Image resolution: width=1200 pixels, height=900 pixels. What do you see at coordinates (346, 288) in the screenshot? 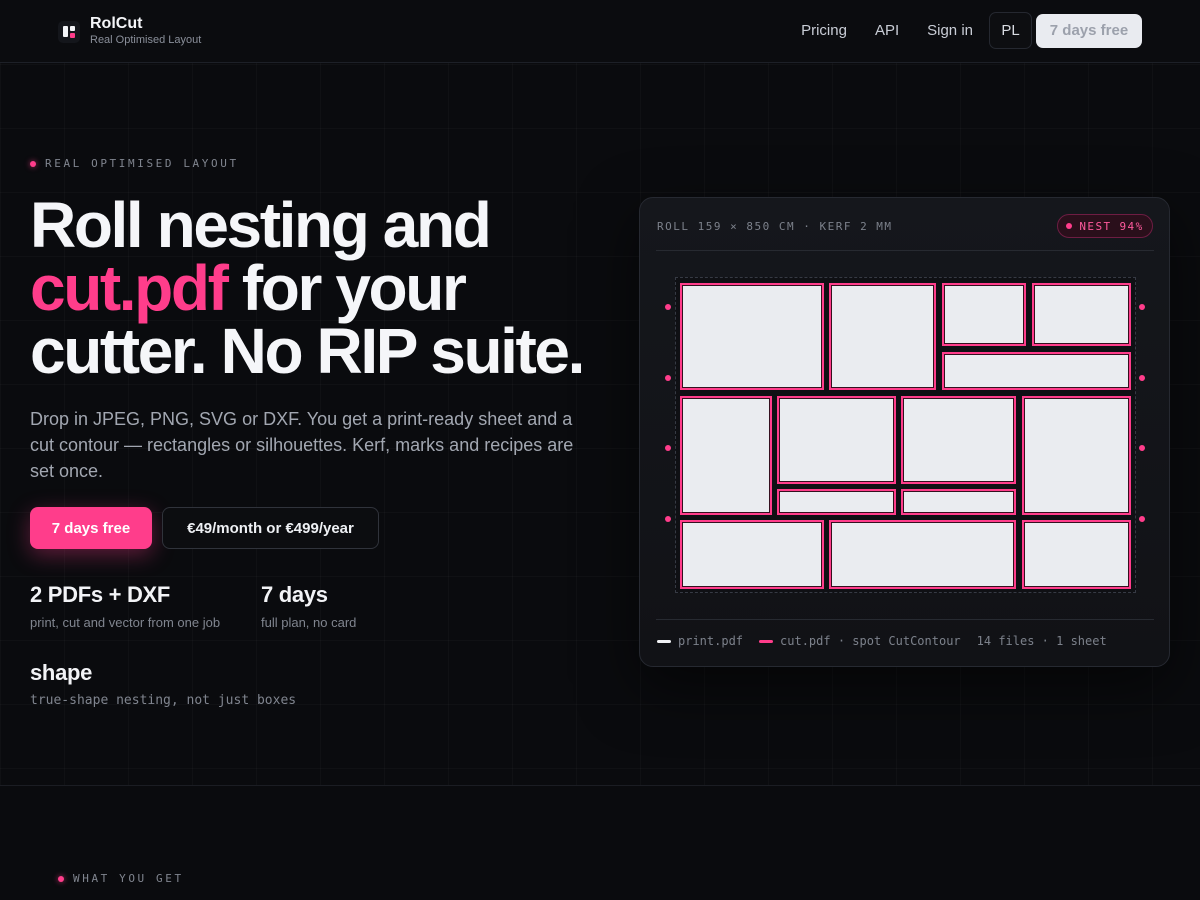
I see `headline-line-2: for your` at bounding box center [346, 288].